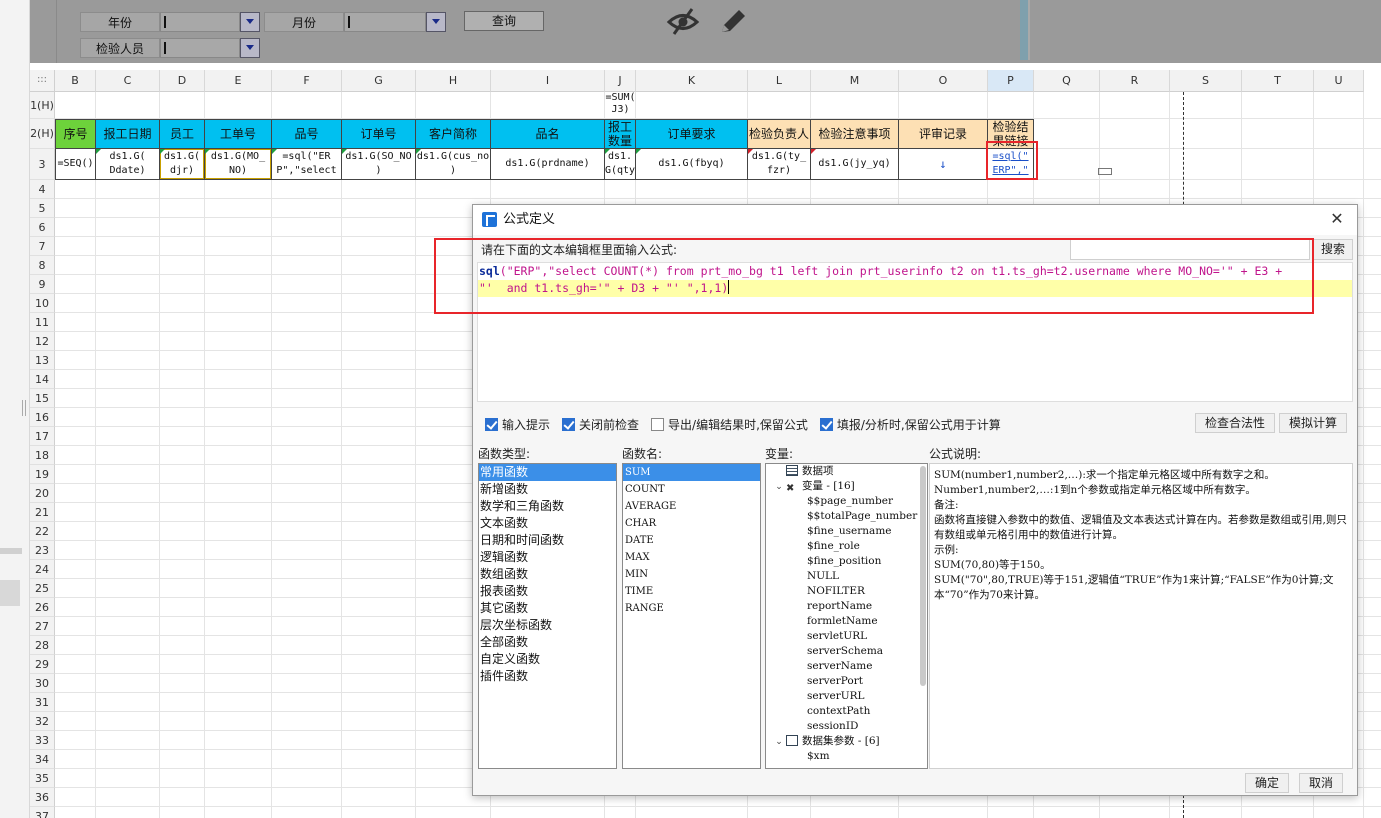 The height and width of the screenshot is (818, 1381). Describe the element at coordinates (42, 134) in the screenshot. I see `row-header: 2(H)` at that location.